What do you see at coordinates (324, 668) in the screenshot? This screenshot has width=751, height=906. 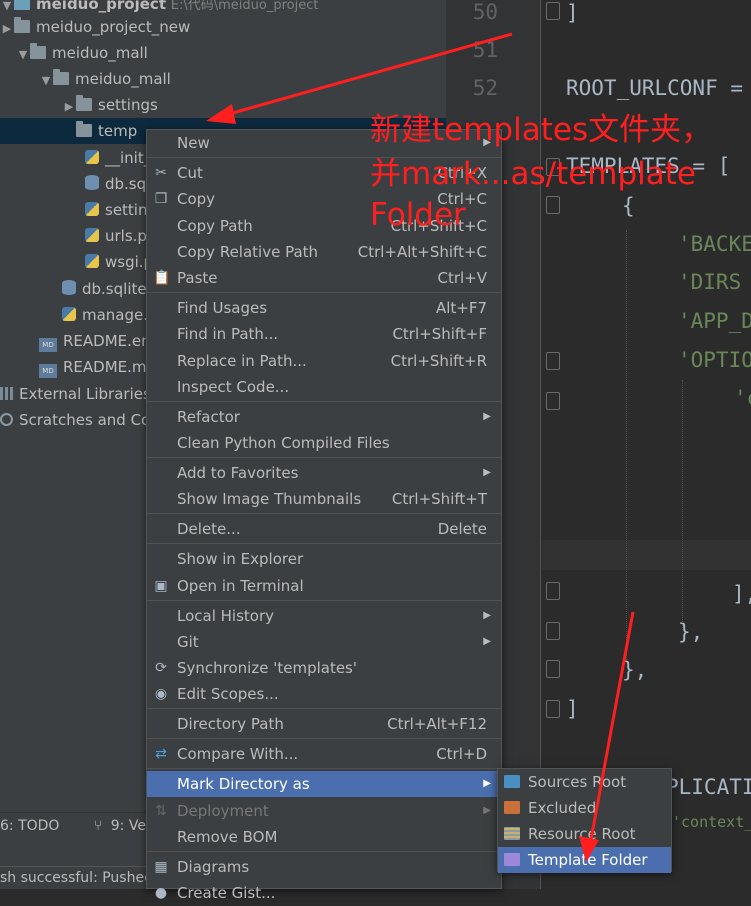 I see `menu-item-synchronize: ⟳ Synchronize 'templates'` at bounding box center [324, 668].